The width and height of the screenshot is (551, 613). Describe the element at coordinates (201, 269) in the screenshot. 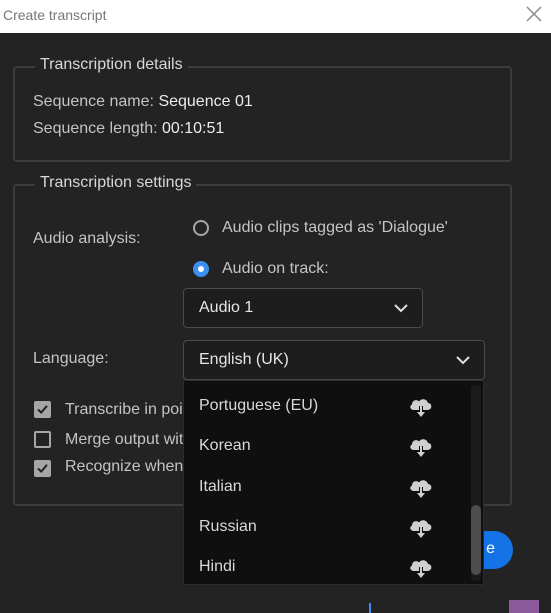

I see `radio-audio-on-track` at that location.